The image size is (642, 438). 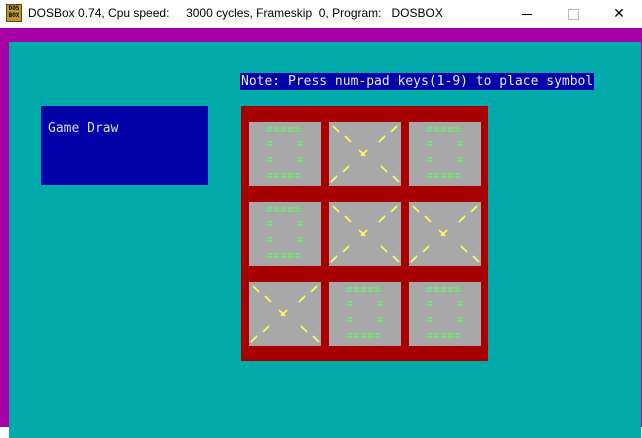 What do you see at coordinates (124, 145) in the screenshot?
I see `game-status-panel` at bounding box center [124, 145].